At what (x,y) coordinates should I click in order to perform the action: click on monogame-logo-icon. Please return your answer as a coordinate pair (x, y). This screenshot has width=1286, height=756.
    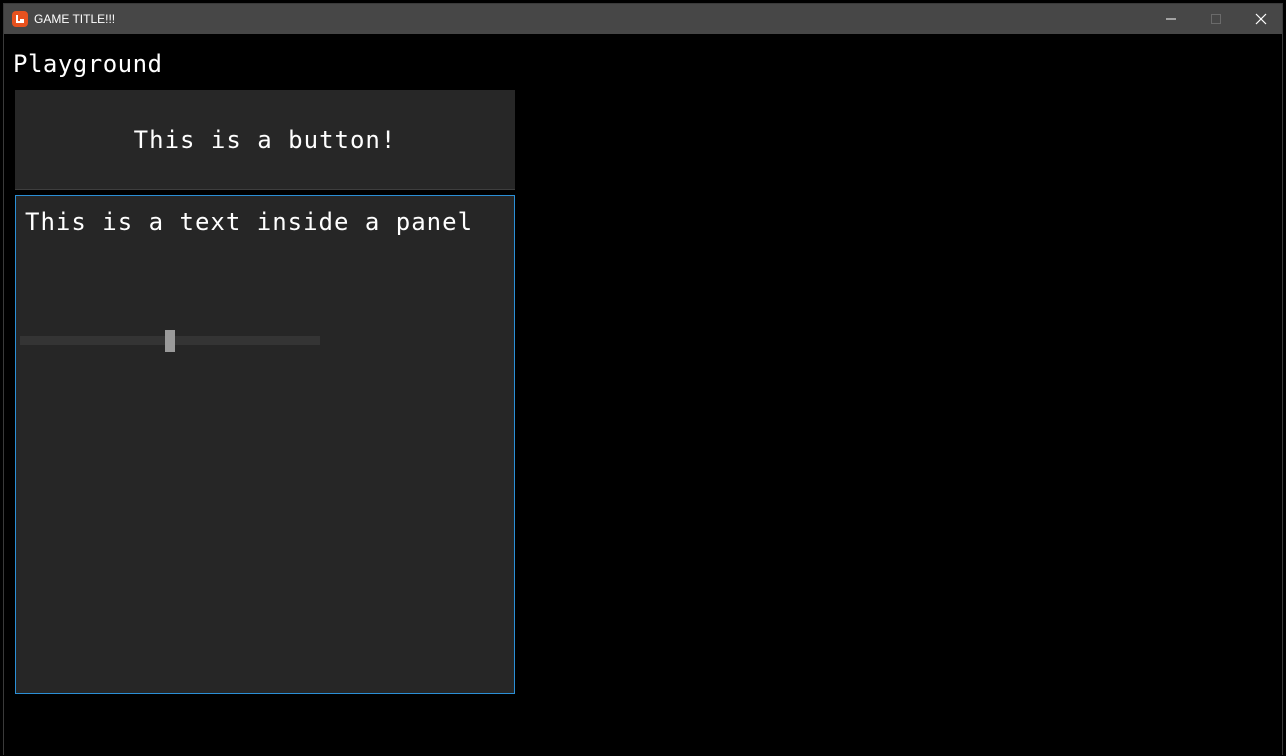
    Looking at the image, I should click on (20, 19).